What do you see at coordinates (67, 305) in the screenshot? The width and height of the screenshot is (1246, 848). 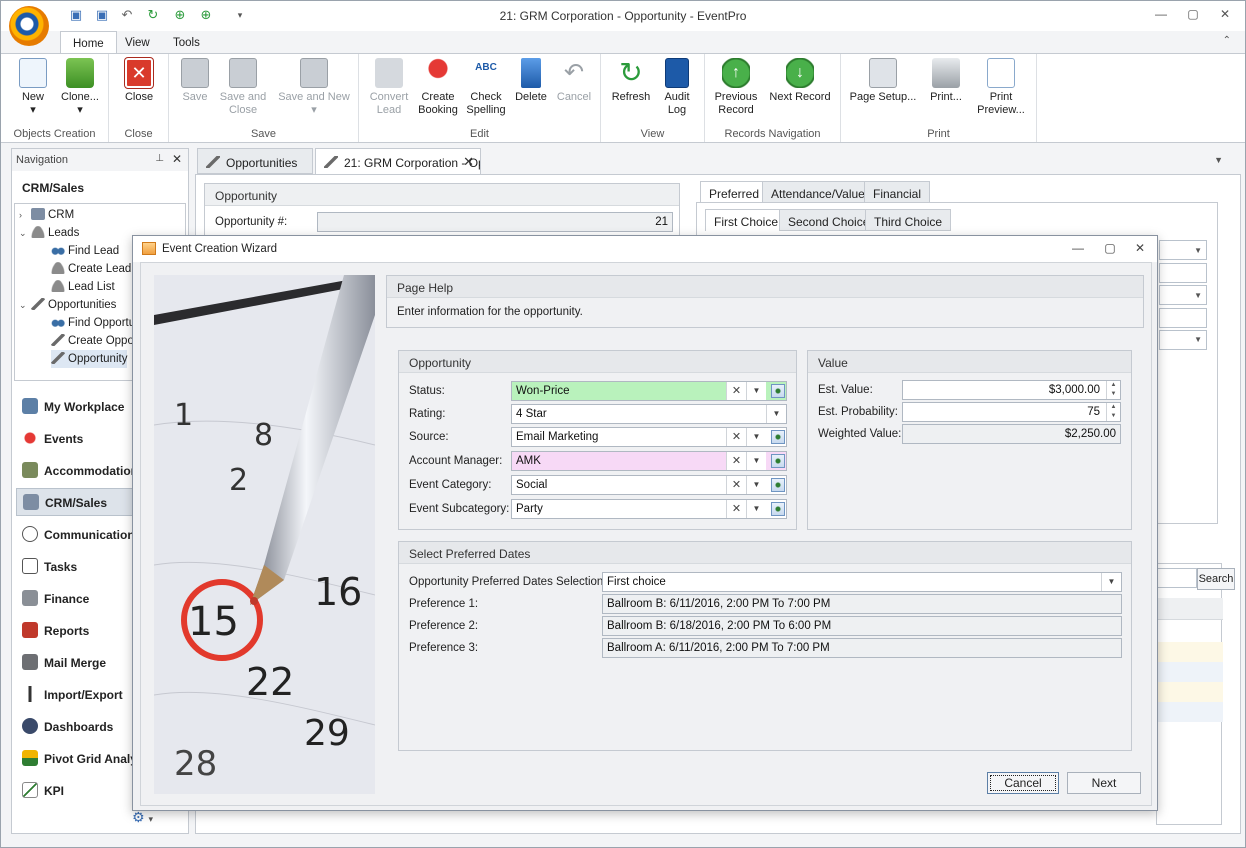 I see `tree-item-opportunities: ⌄ Opportunities` at bounding box center [67, 305].